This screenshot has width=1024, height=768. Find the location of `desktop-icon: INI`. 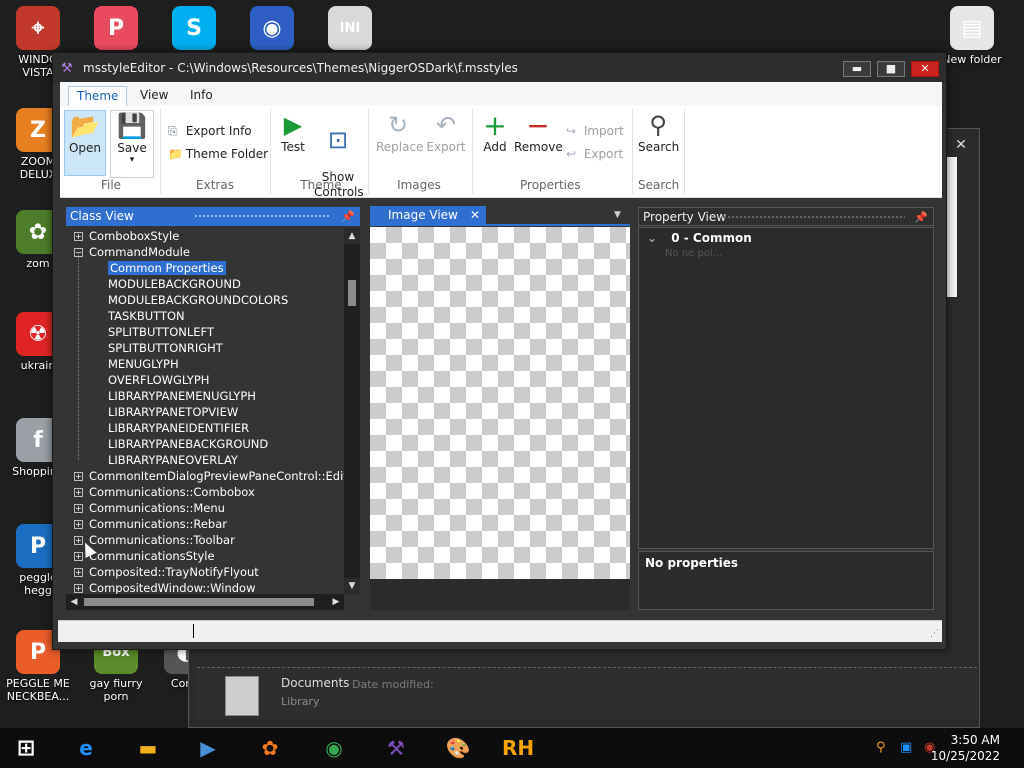

desktop-icon: INI is located at coordinates (350, 29).